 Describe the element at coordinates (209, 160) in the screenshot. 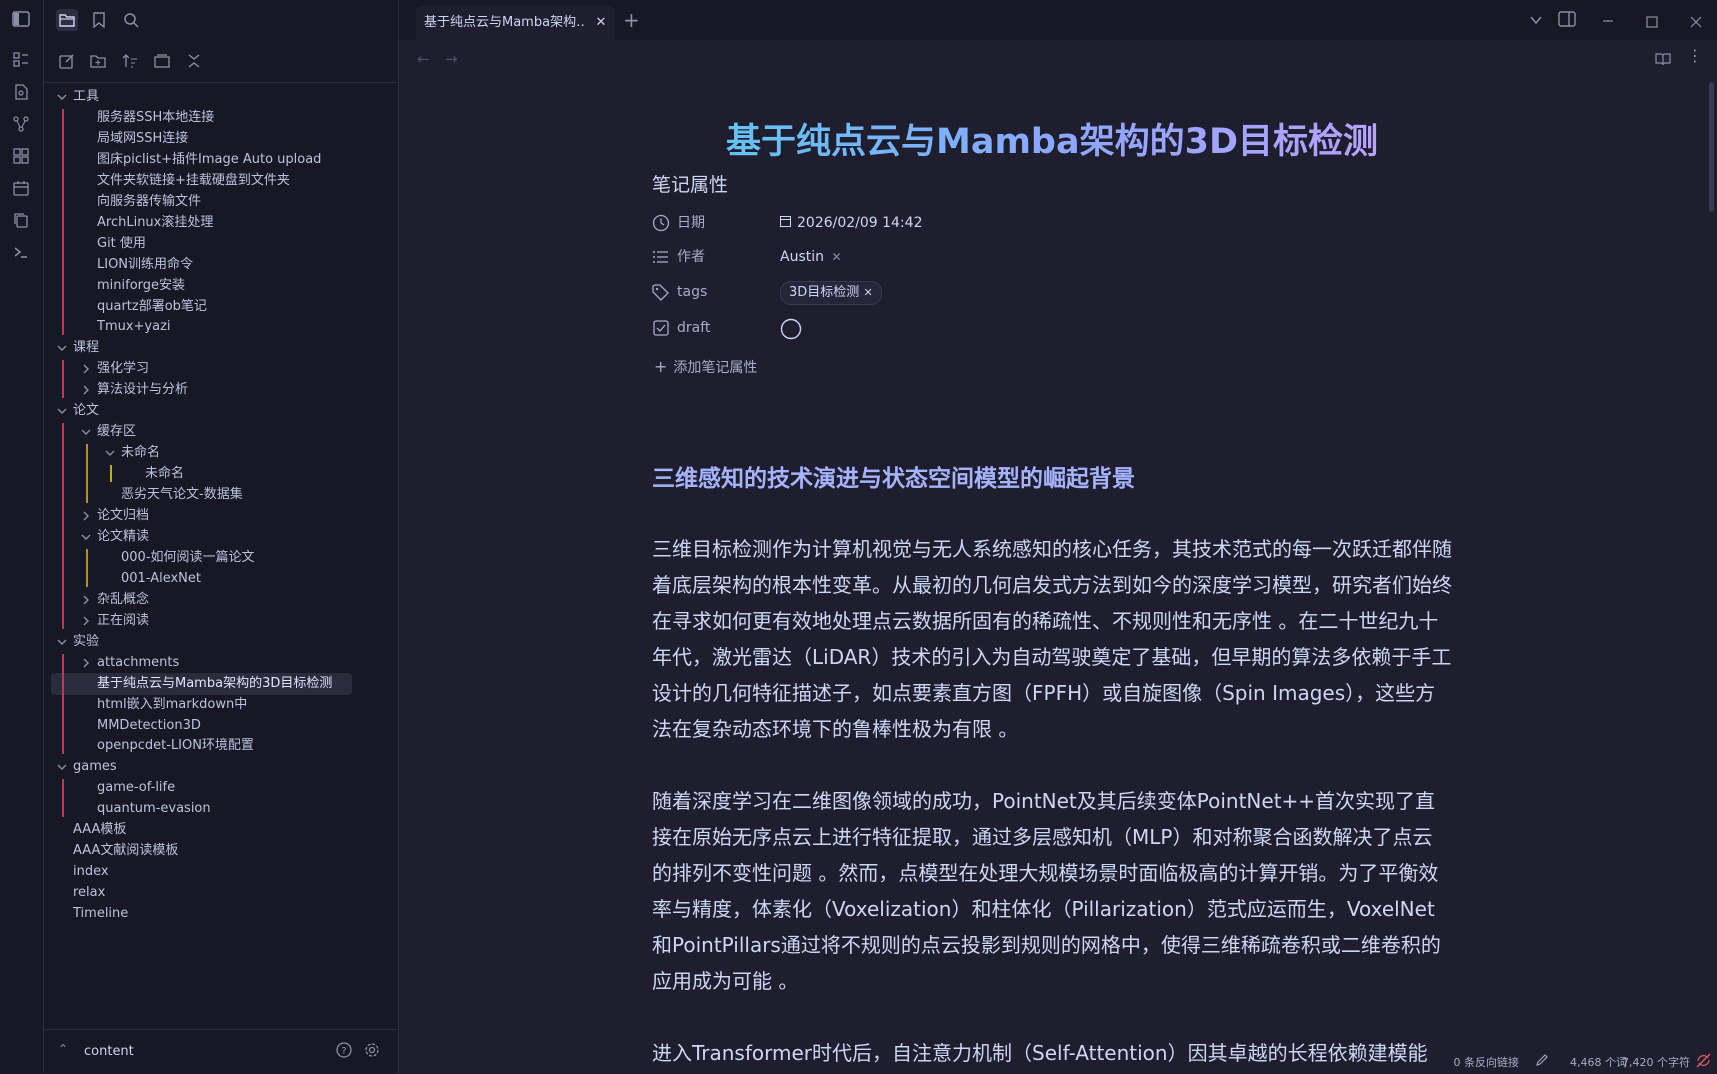

I see `tree-file: 图床piclist+插件Image Auto upload` at that location.